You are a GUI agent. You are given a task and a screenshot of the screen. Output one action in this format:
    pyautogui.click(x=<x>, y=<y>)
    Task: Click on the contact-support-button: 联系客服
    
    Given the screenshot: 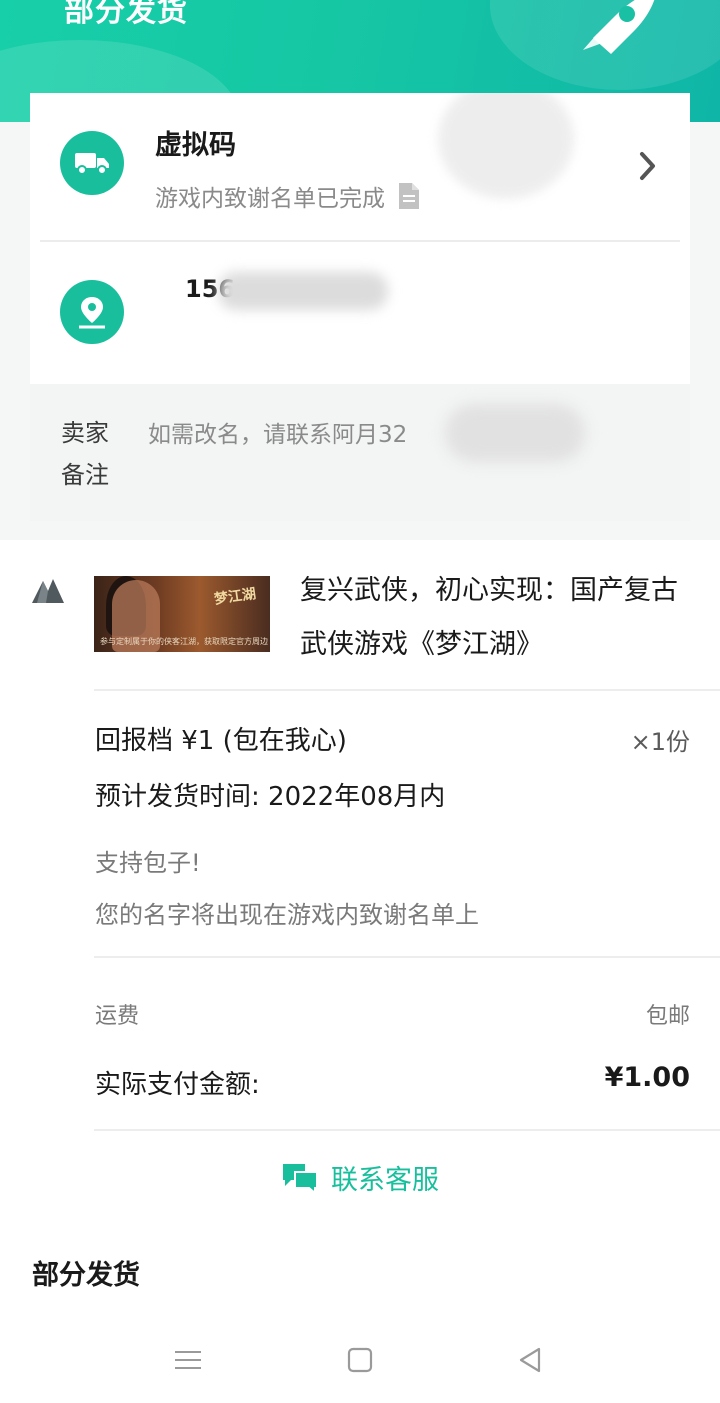 What is the action you would take?
    pyautogui.click(x=360, y=1177)
    